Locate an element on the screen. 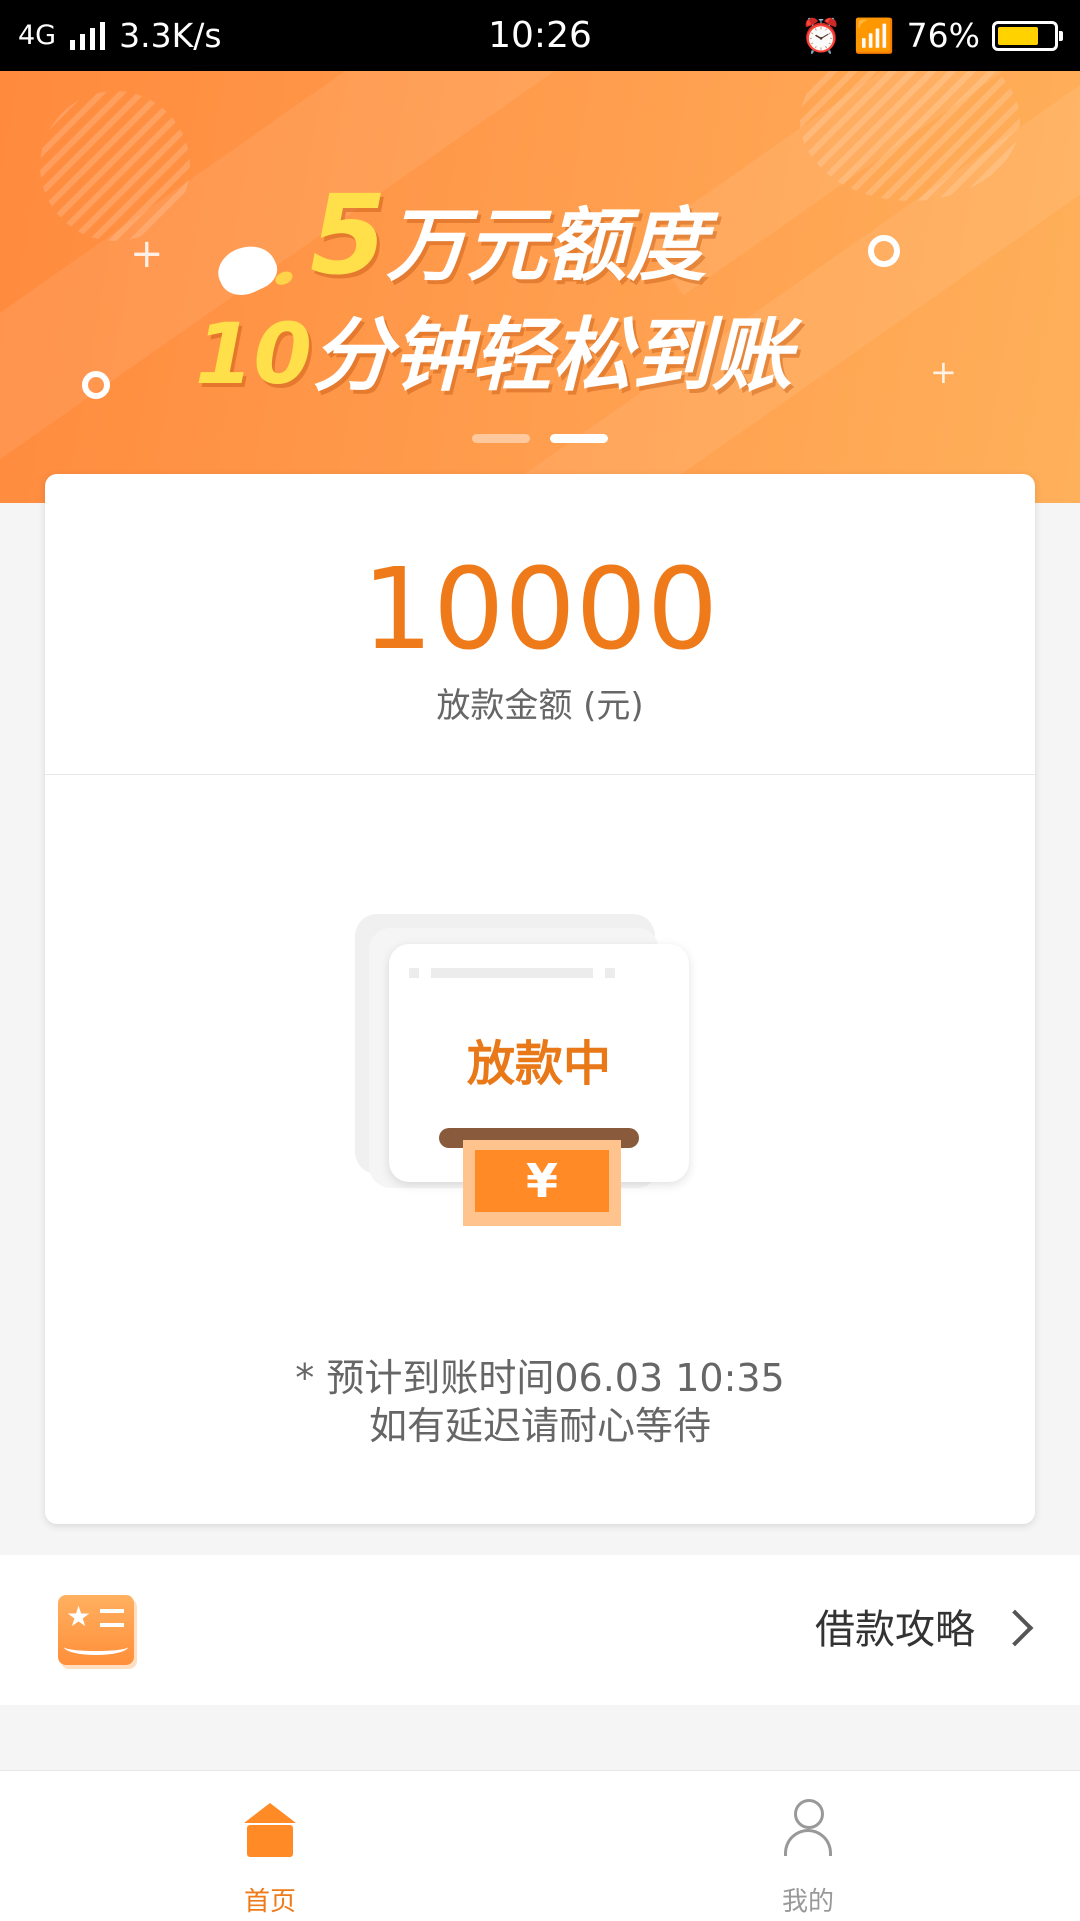  banner-number-2: 10 is located at coordinates (253, 354).